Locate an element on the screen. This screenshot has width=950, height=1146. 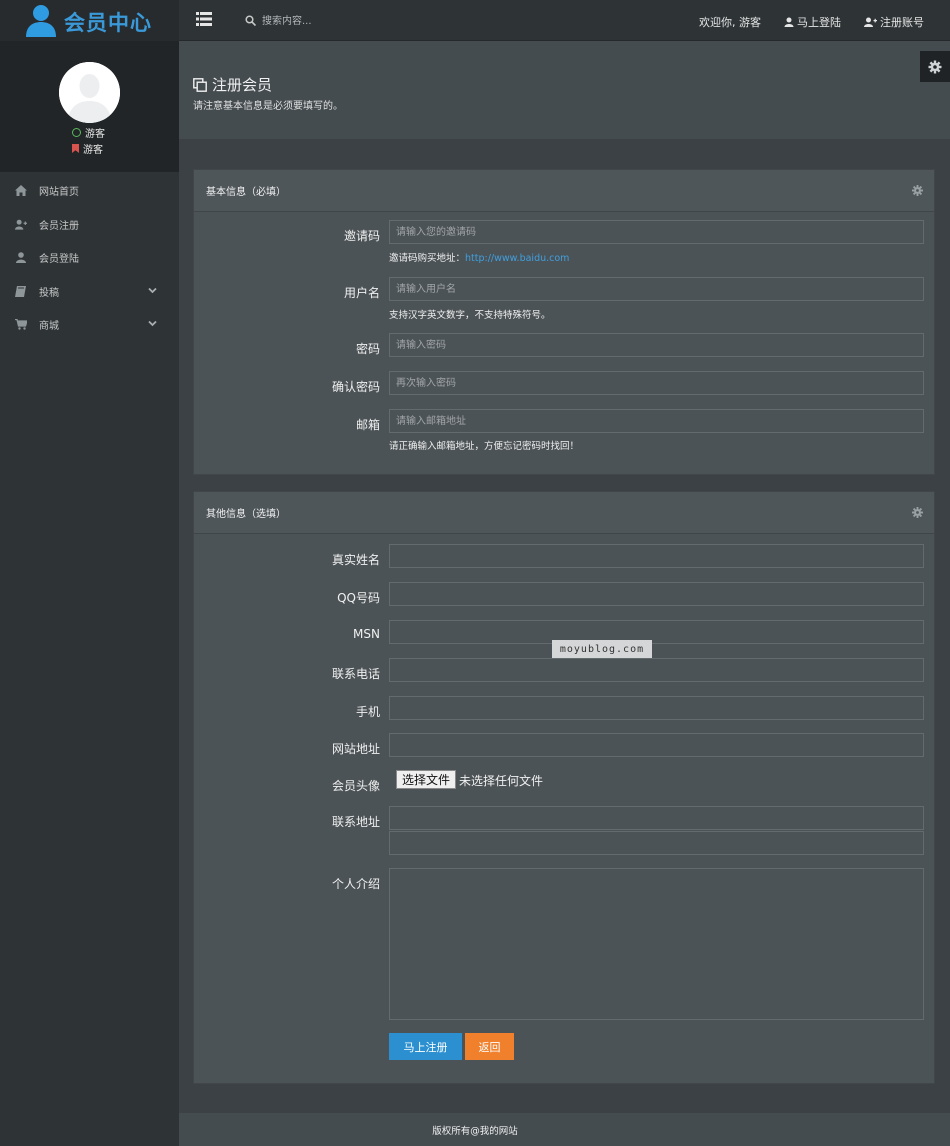
home-icon is located at coordinates (21, 191).